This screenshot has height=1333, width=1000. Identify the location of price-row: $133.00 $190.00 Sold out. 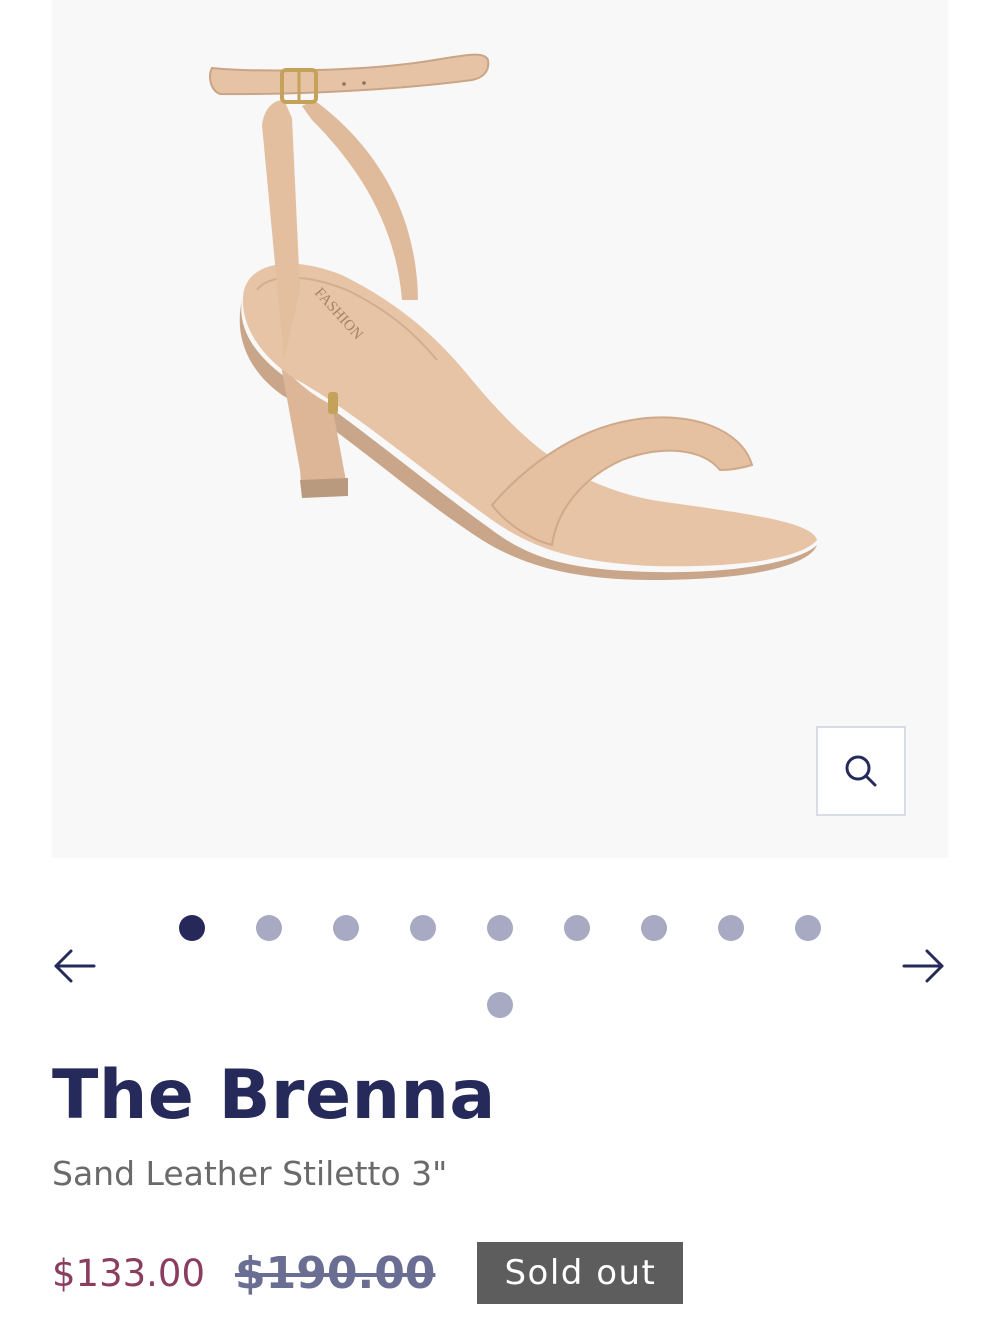
(368, 1273).